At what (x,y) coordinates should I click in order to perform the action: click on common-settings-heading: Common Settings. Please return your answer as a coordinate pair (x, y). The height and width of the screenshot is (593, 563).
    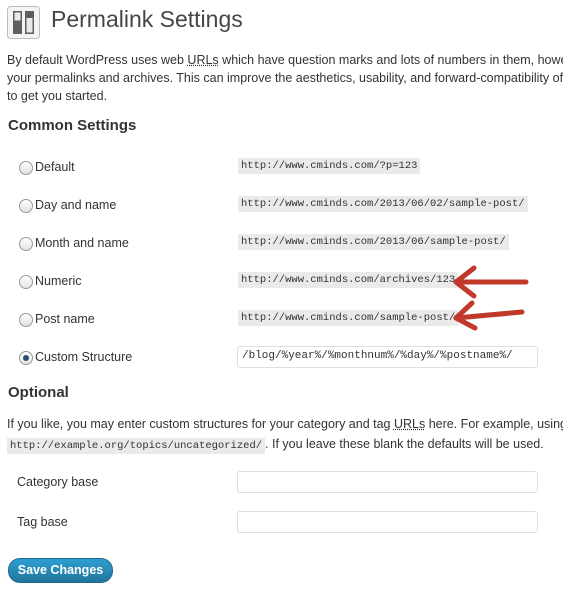
    Looking at the image, I should click on (72, 125).